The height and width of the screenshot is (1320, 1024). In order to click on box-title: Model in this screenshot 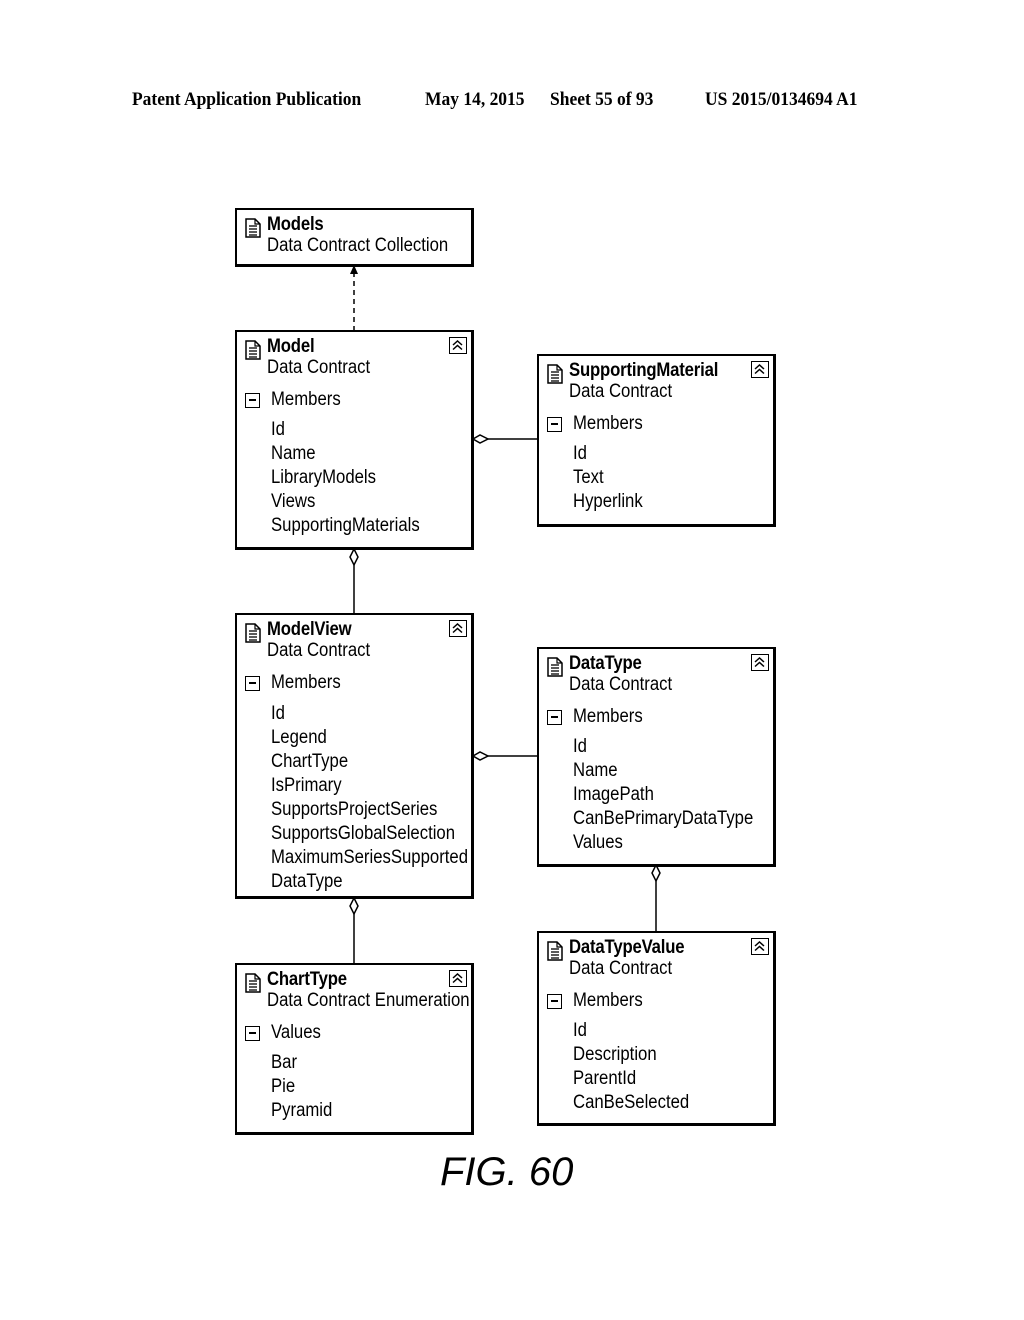, I will do `click(291, 346)`.